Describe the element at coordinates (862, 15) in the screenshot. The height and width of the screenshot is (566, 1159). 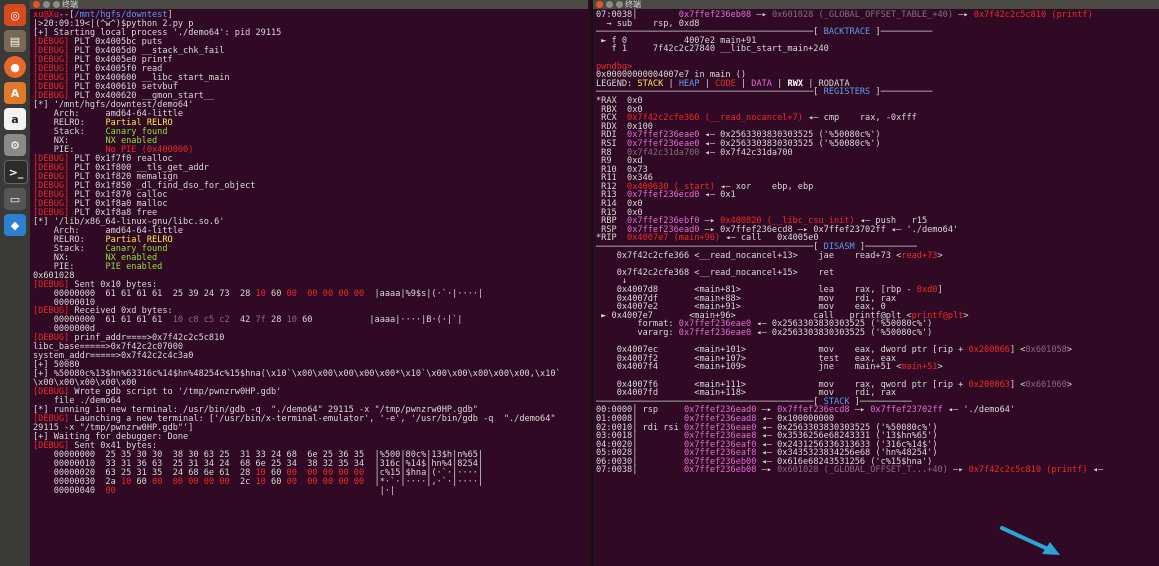
I see `terminal-text: 0x601028 (_GLOBAL_OFFSET_TABLE_+40)` at that location.